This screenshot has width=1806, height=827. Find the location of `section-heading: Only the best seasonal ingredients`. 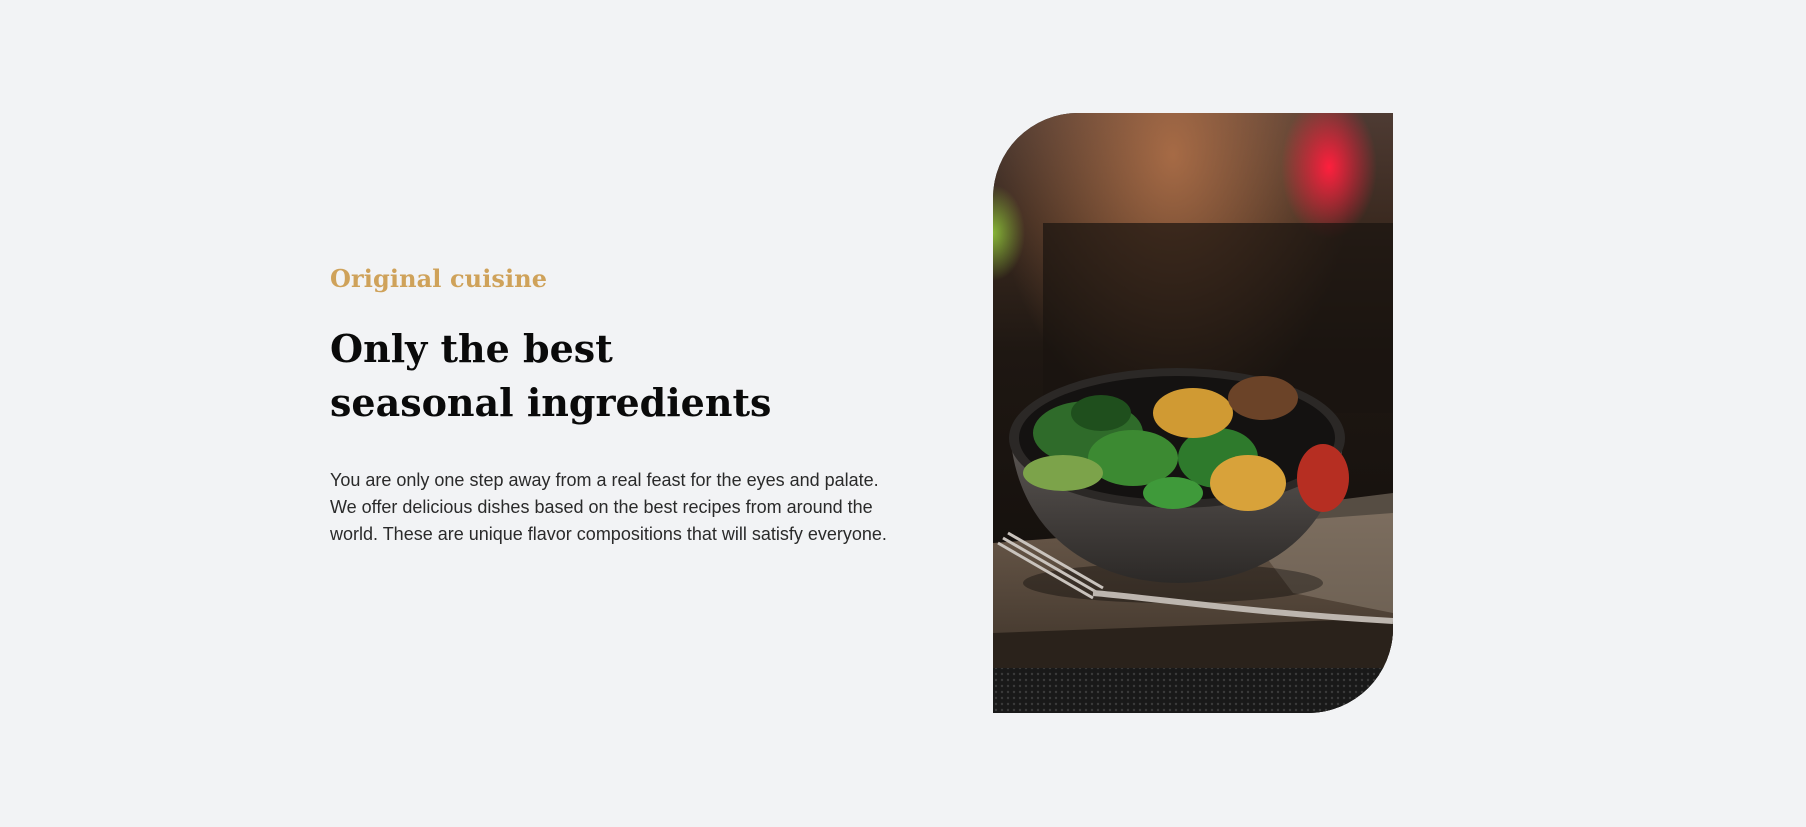

section-heading: Only the best seasonal ingredients is located at coordinates (551, 375).